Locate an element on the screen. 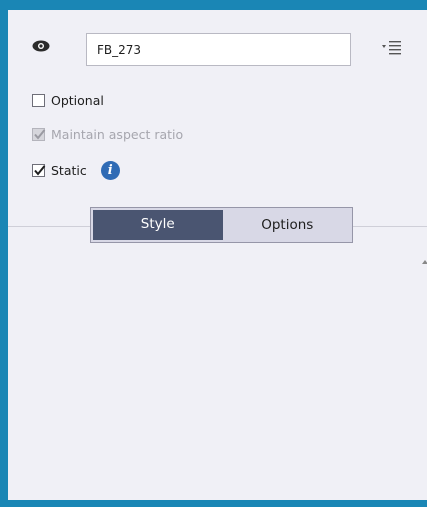 This screenshot has width=427, height=507. static-checkbox-row: Static i is located at coordinates (76, 170).